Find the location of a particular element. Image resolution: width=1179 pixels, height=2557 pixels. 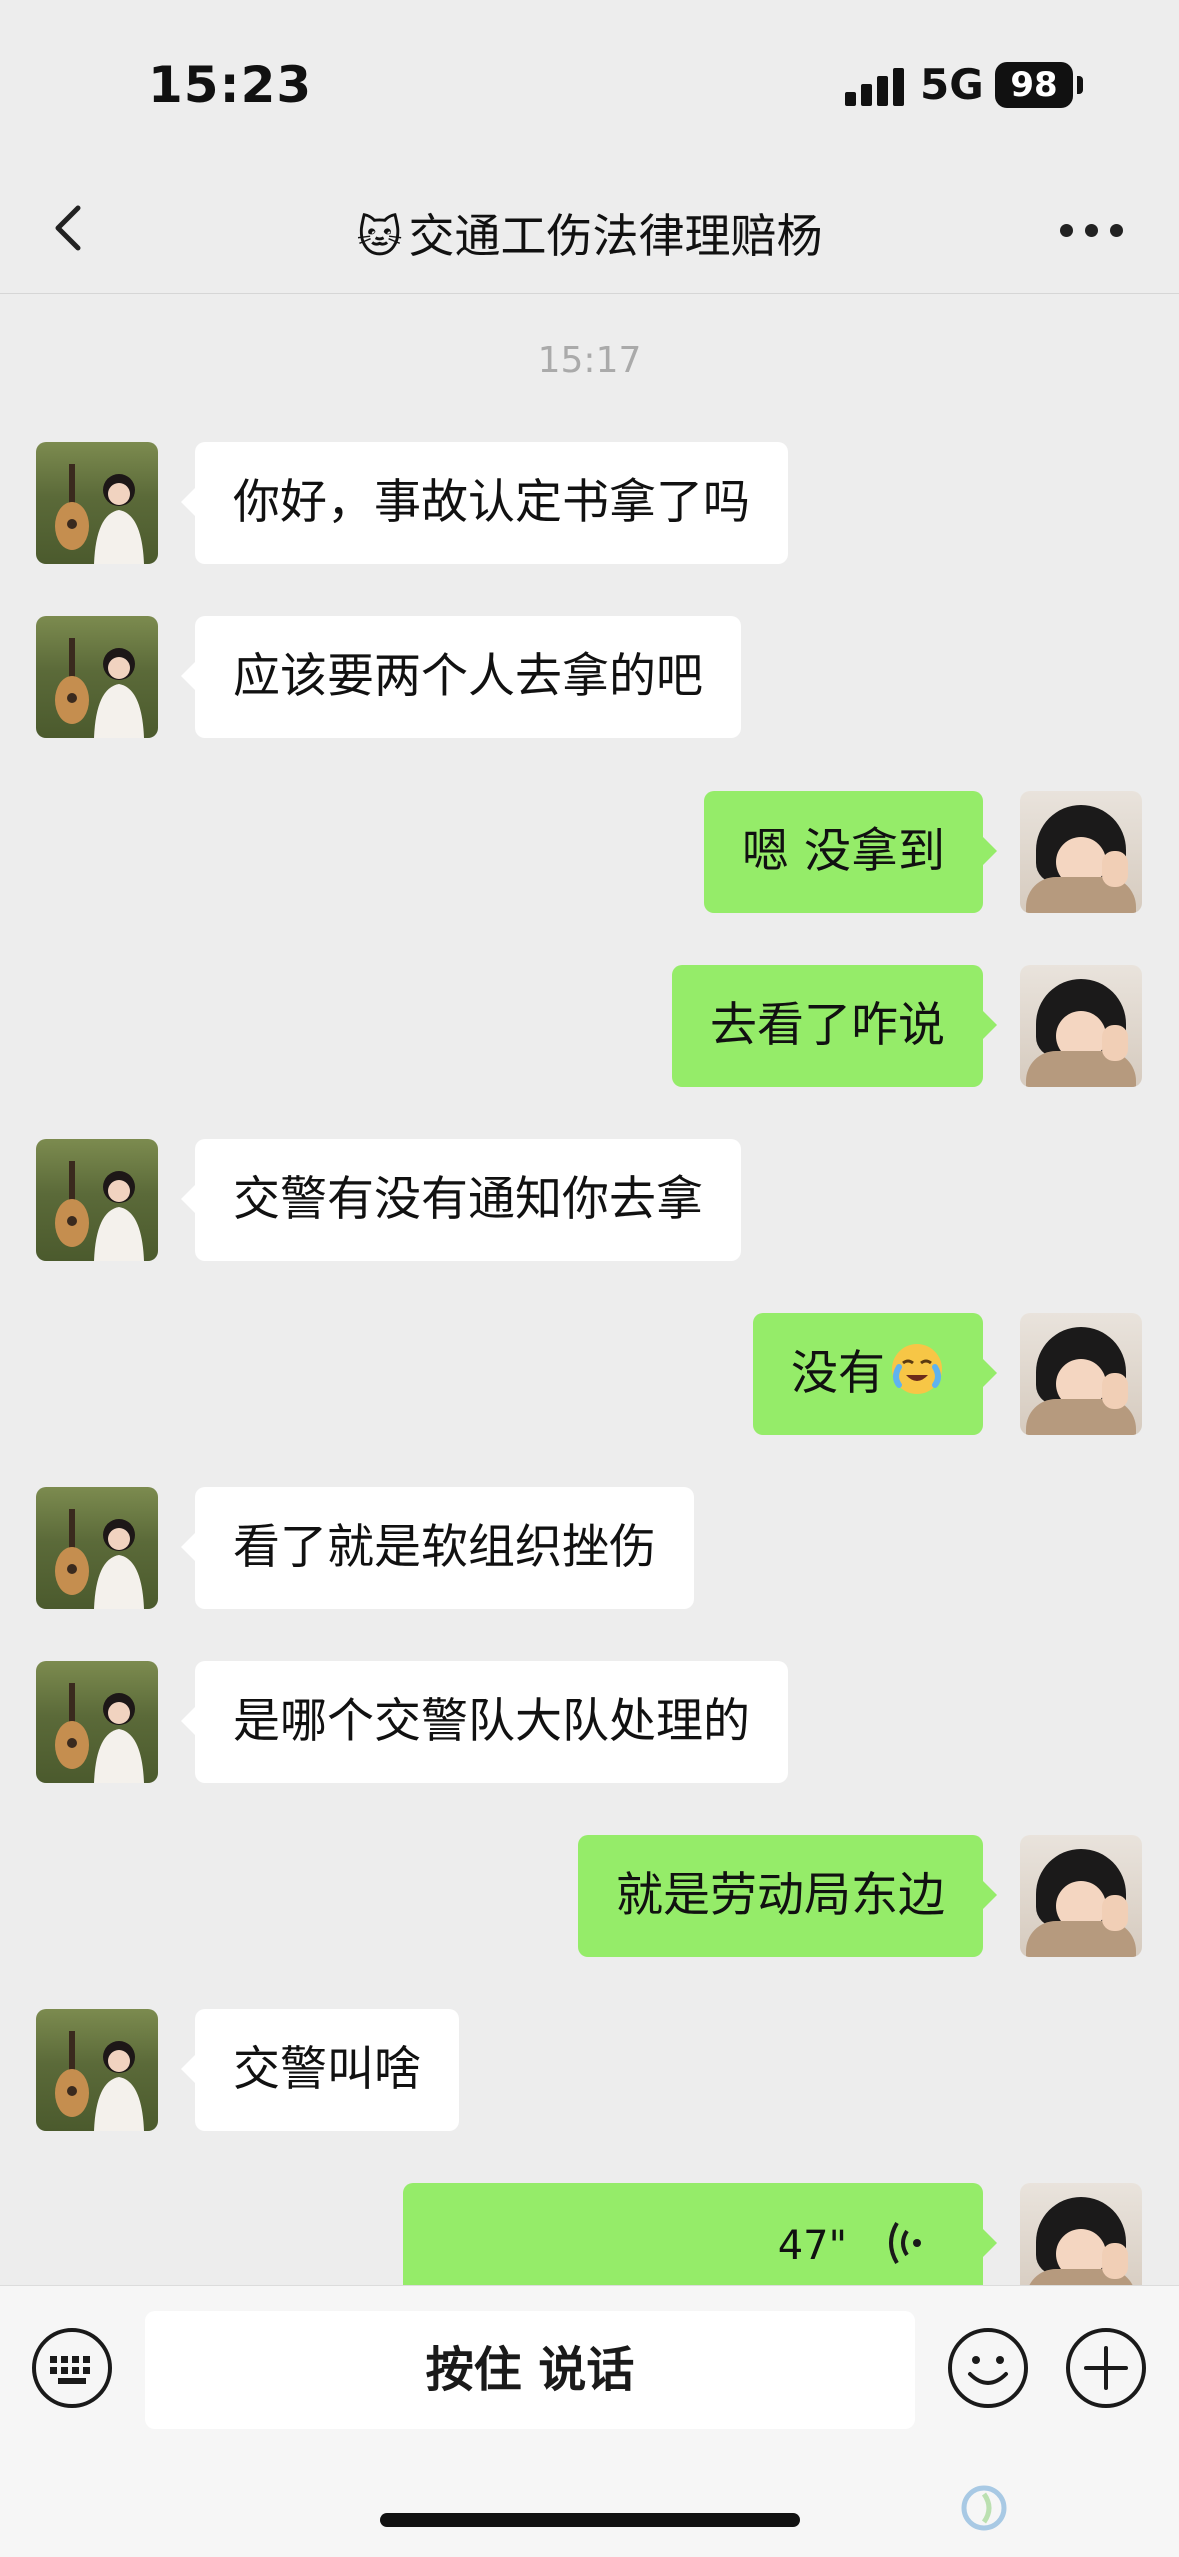

message-row: 去看了咋说 is located at coordinates (589, 1027).